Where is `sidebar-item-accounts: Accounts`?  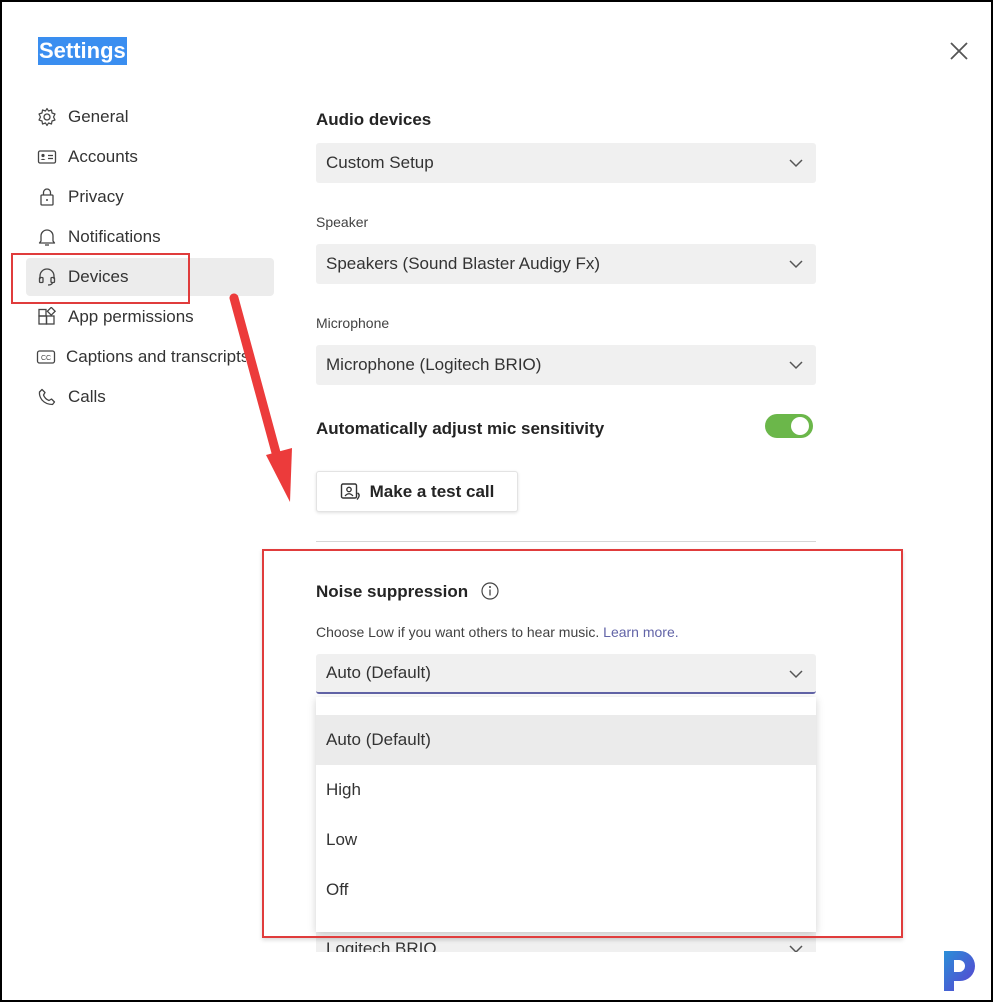
sidebar-item-accounts: Accounts is located at coordinates (150, 157).